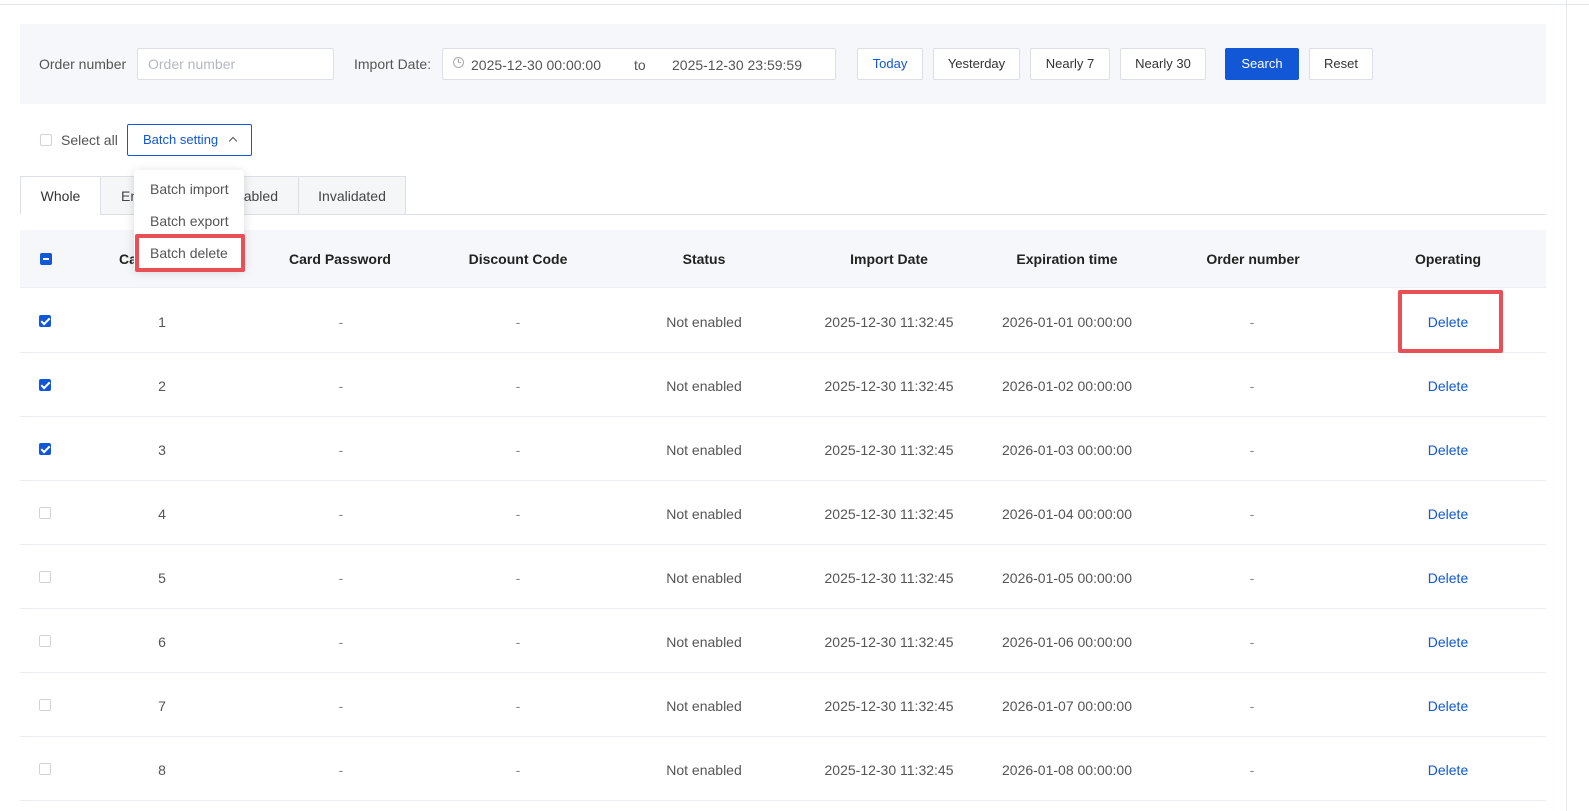  What do you see at coordinates (393, 64) in the screenshot?
I see `import-date-label: Import Date:` at bounding box center [393, 64].